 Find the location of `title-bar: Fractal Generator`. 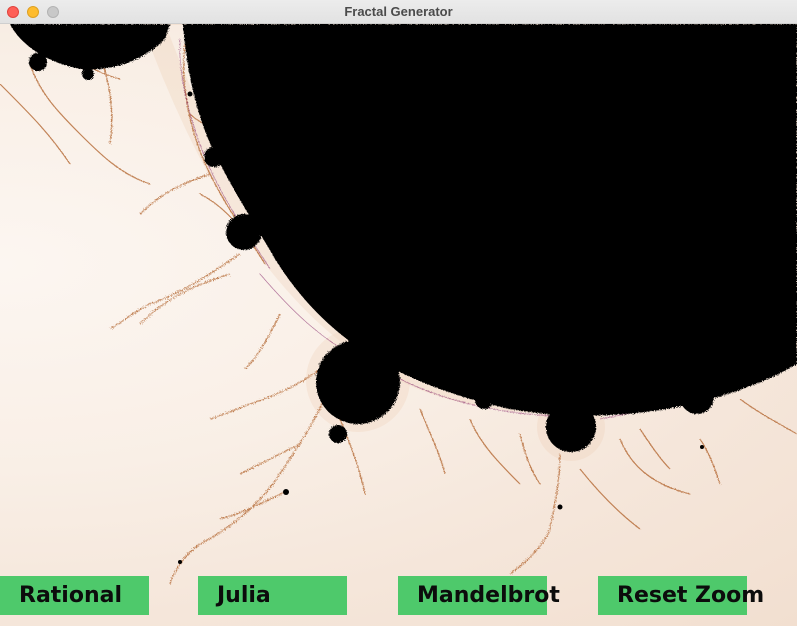

title-bar: Fractal Generator is located at coordinates (398, 12).